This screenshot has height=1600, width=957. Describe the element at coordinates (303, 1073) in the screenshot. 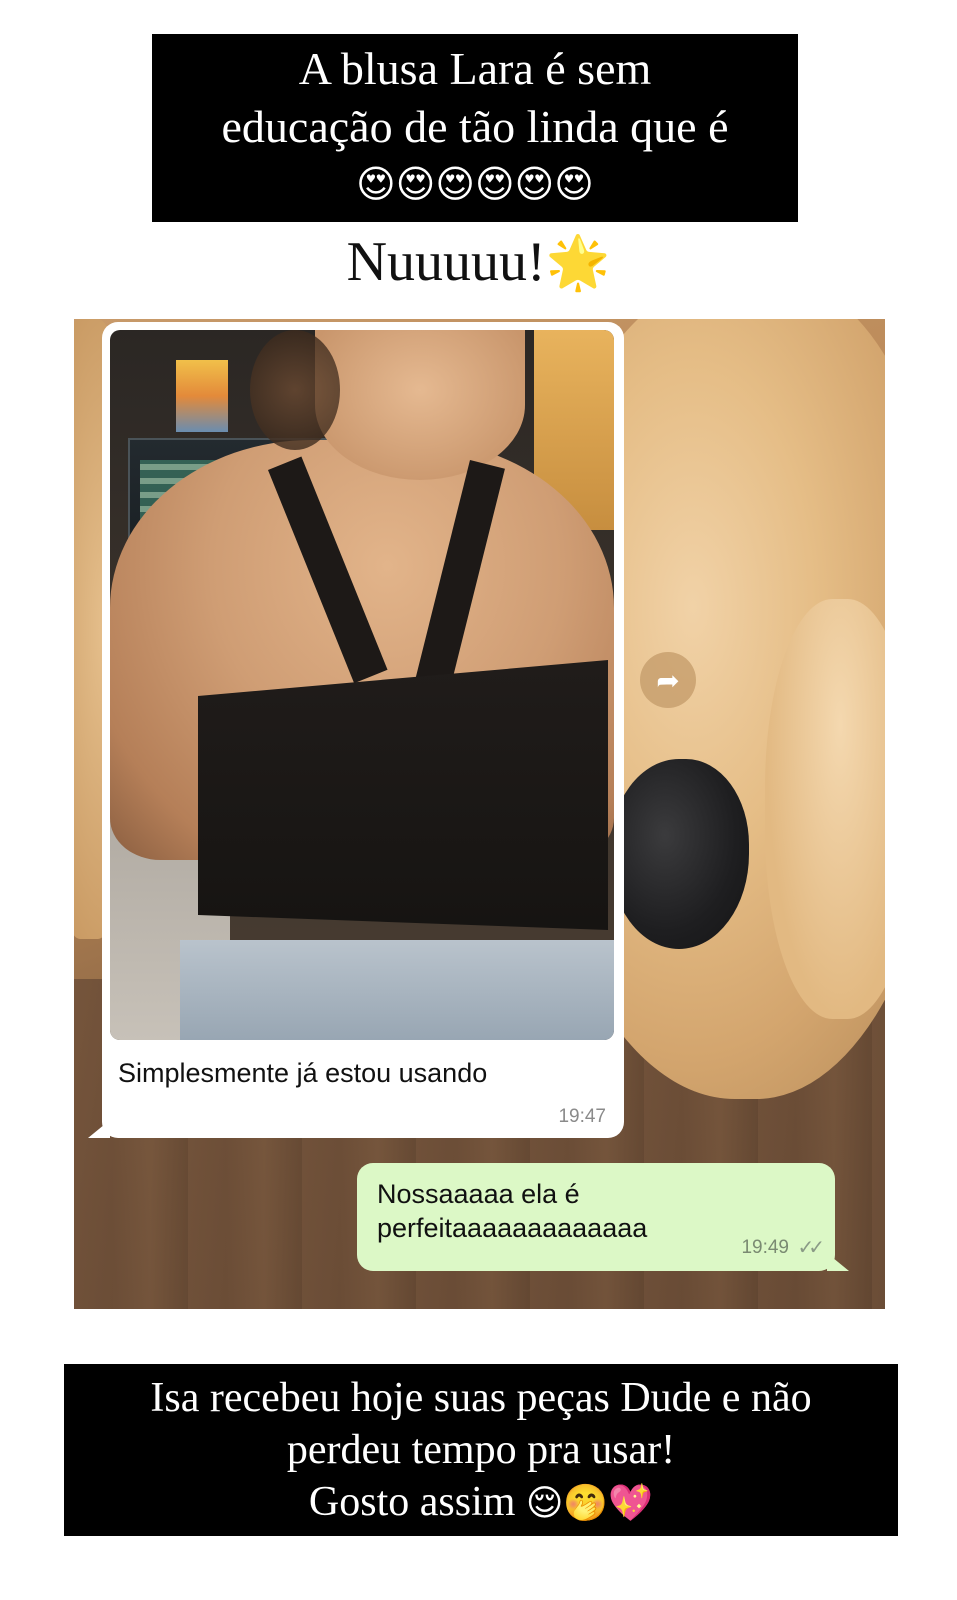

I see `incoming-message-text: Simplesmente já estou usando` at that location.